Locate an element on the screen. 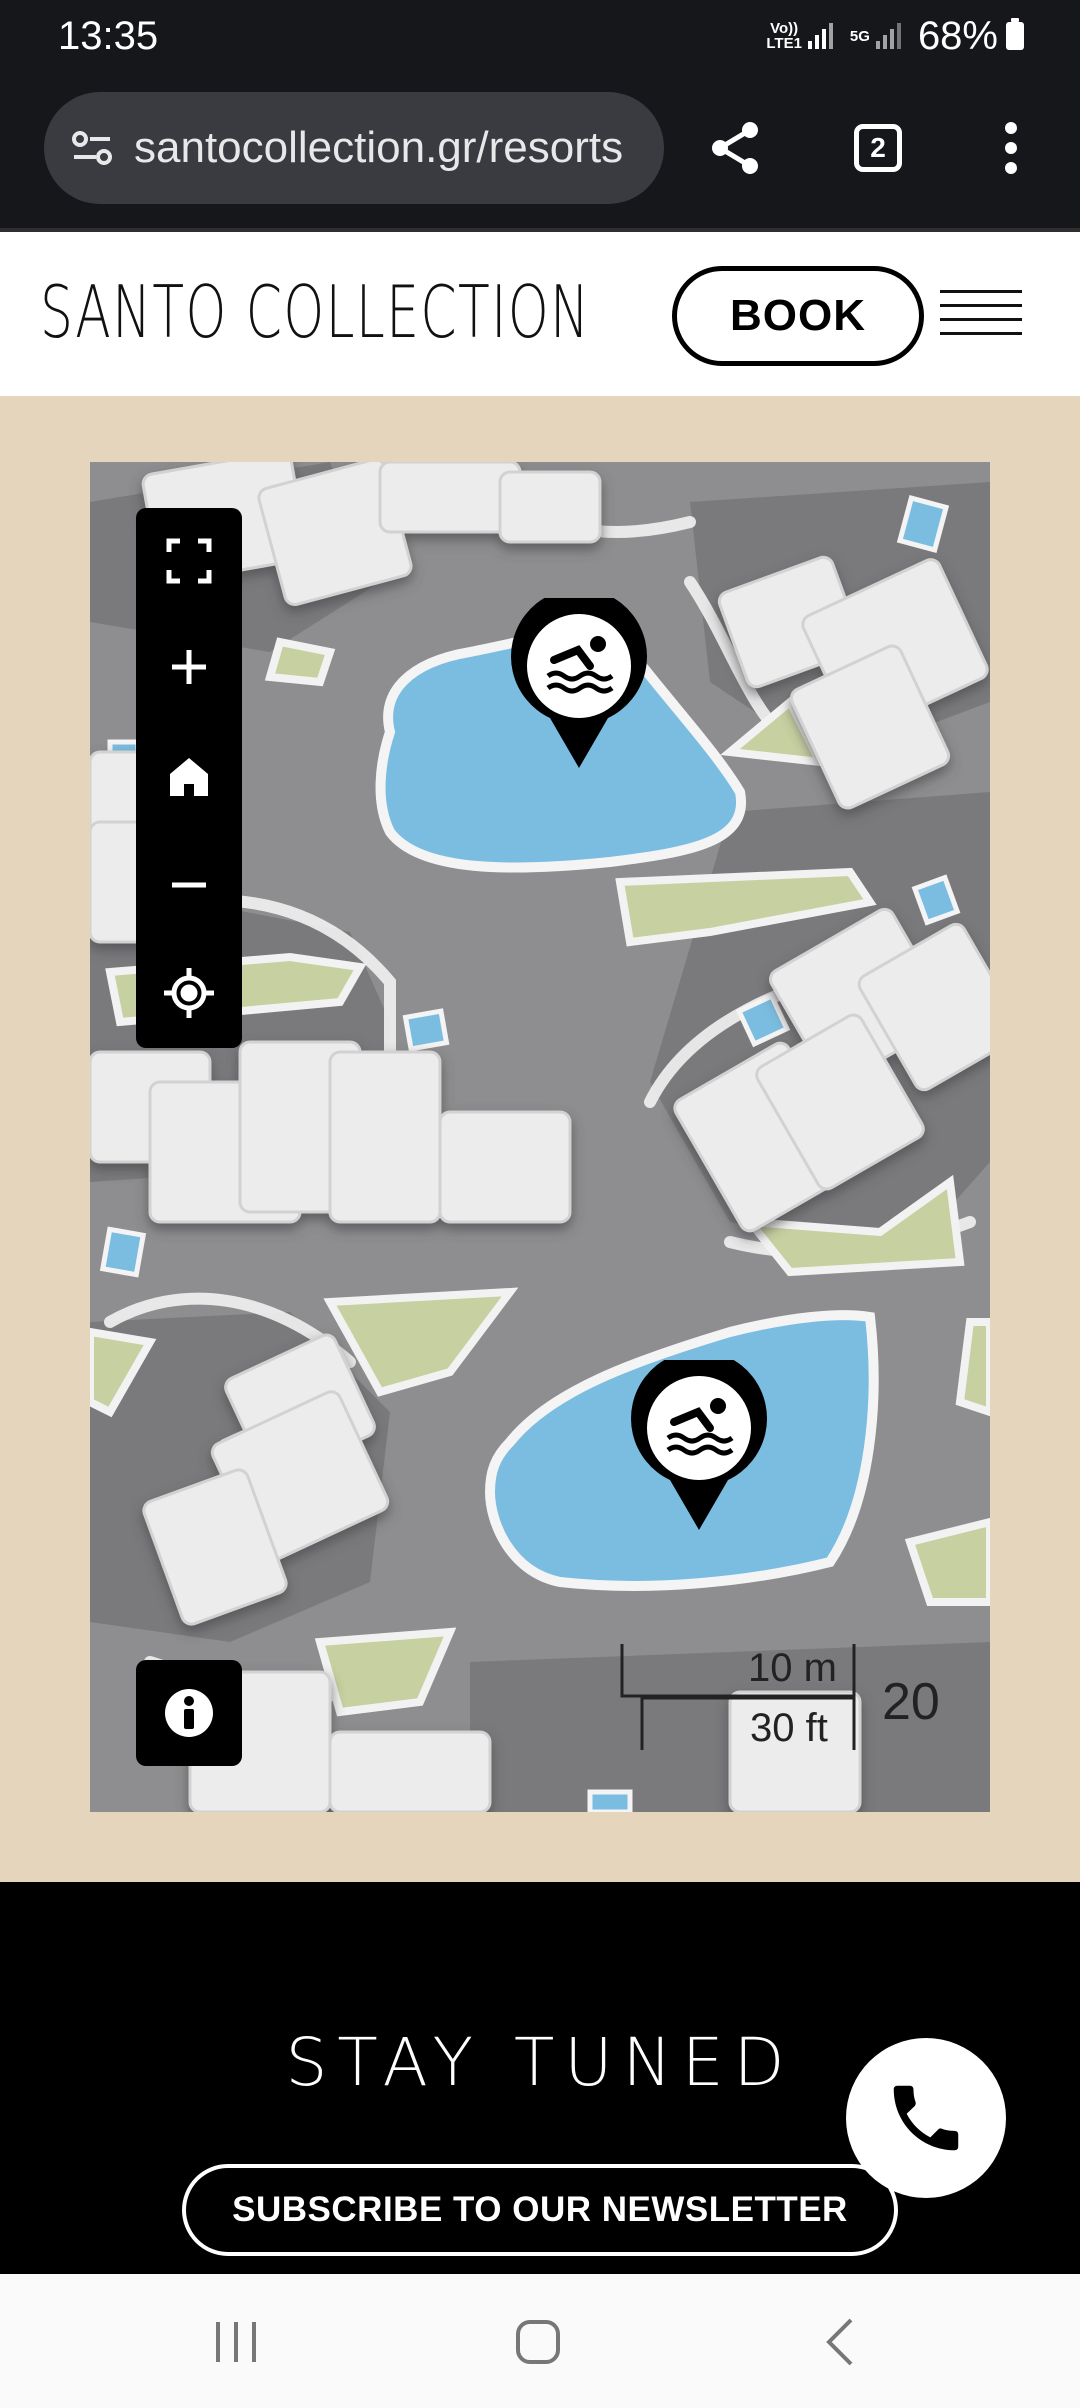 The image size is (1080, 2408). back-button is located at coordinates (840, 2342).